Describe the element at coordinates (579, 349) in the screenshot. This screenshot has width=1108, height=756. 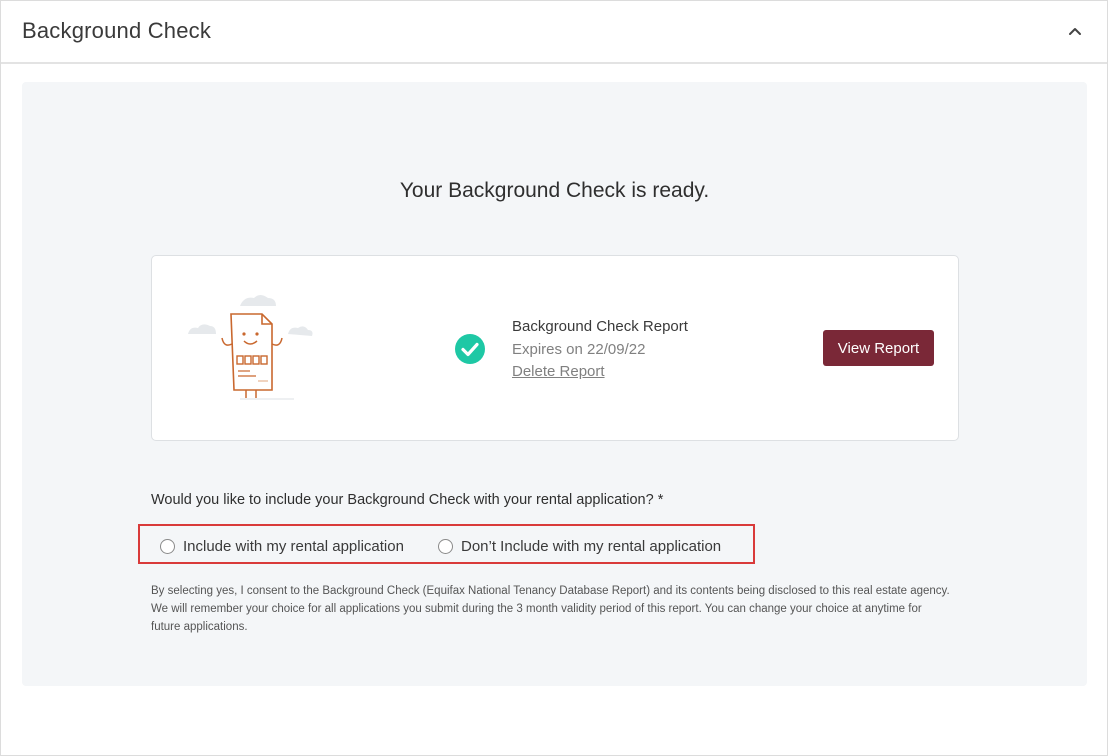
I see `report-expiry: Expires on 22/09/22` at that location.